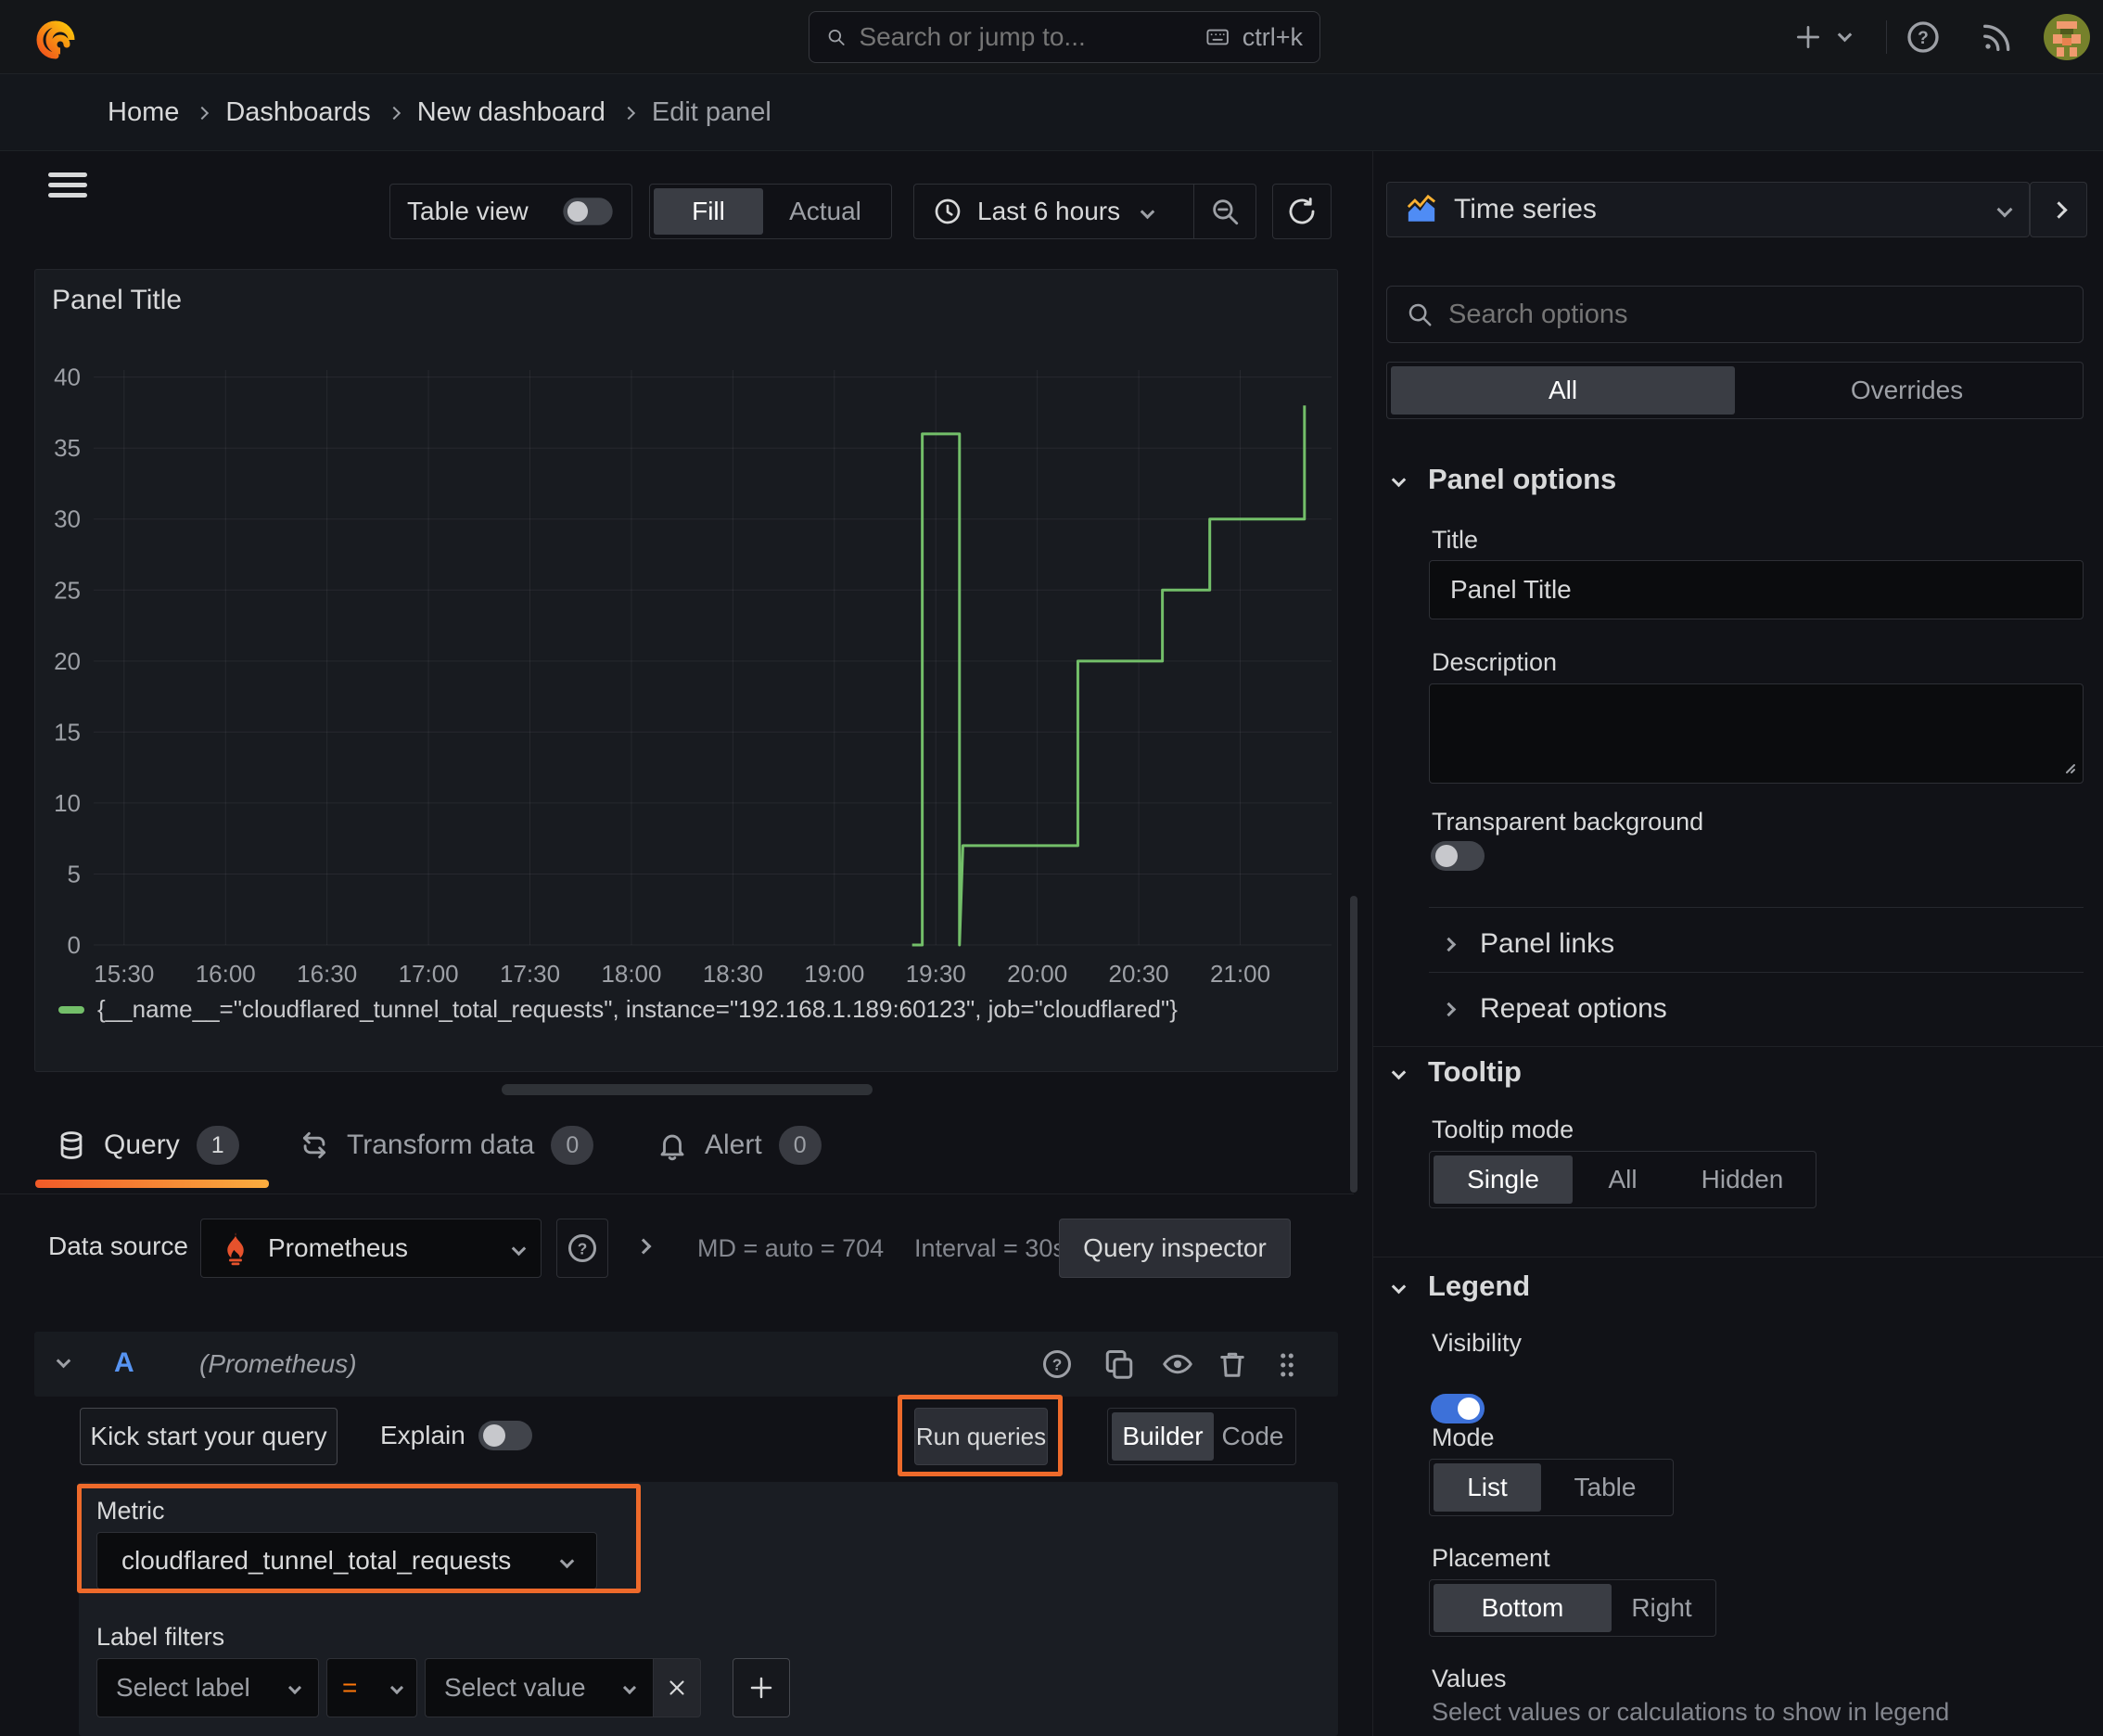 This screenshot has height=1736, width=2103. Describe the element at coordinates (539, 1687) in the screenshot. I see `select-value-dropdown: Select value` at that location.